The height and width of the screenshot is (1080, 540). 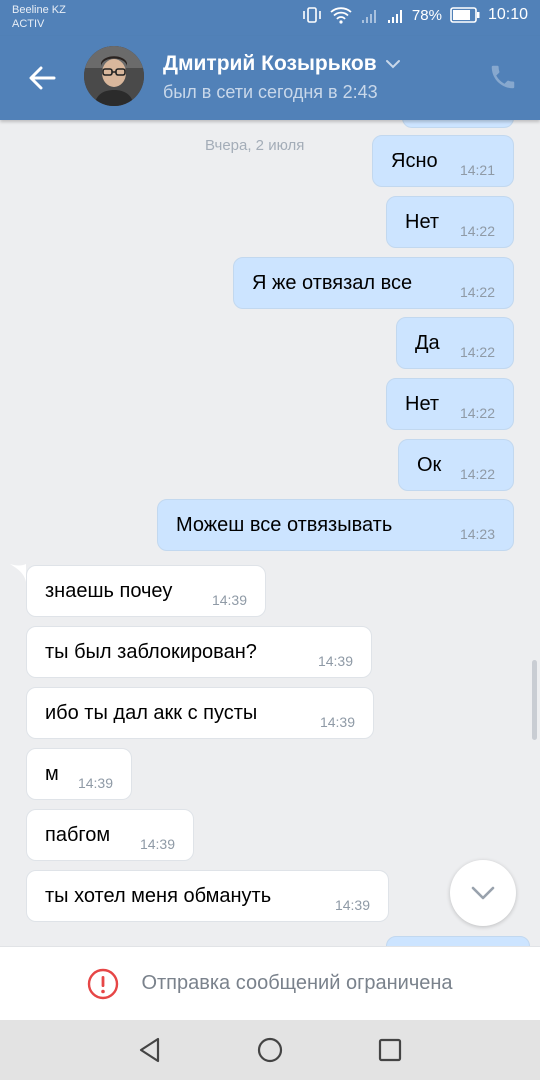 I want to click on signal-icon-sim1, so click(x=369, y=15).